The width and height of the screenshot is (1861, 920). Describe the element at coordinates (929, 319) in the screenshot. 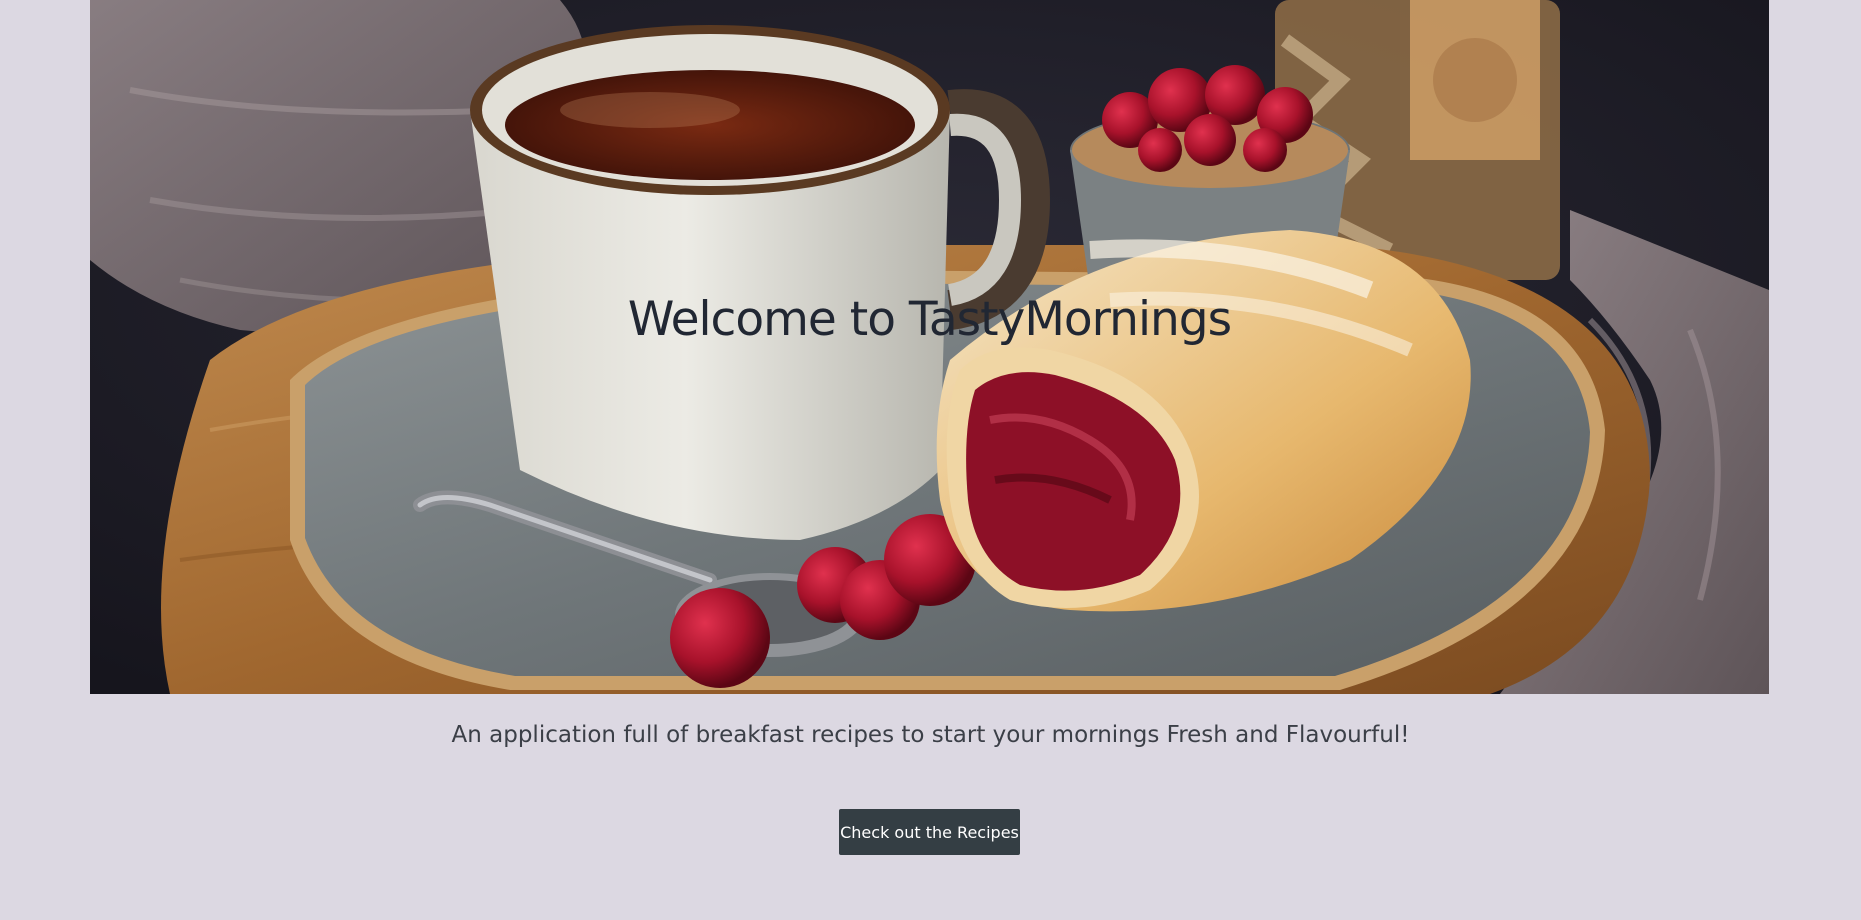

I see `hero-title: Welcome to TastyMornings` at that location.